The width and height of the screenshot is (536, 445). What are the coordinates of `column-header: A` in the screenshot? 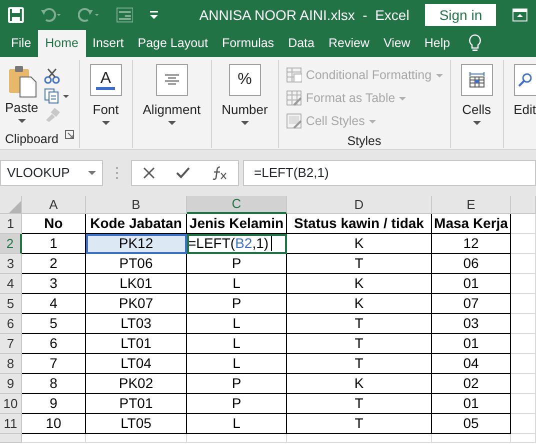 It's located at (54, 205).